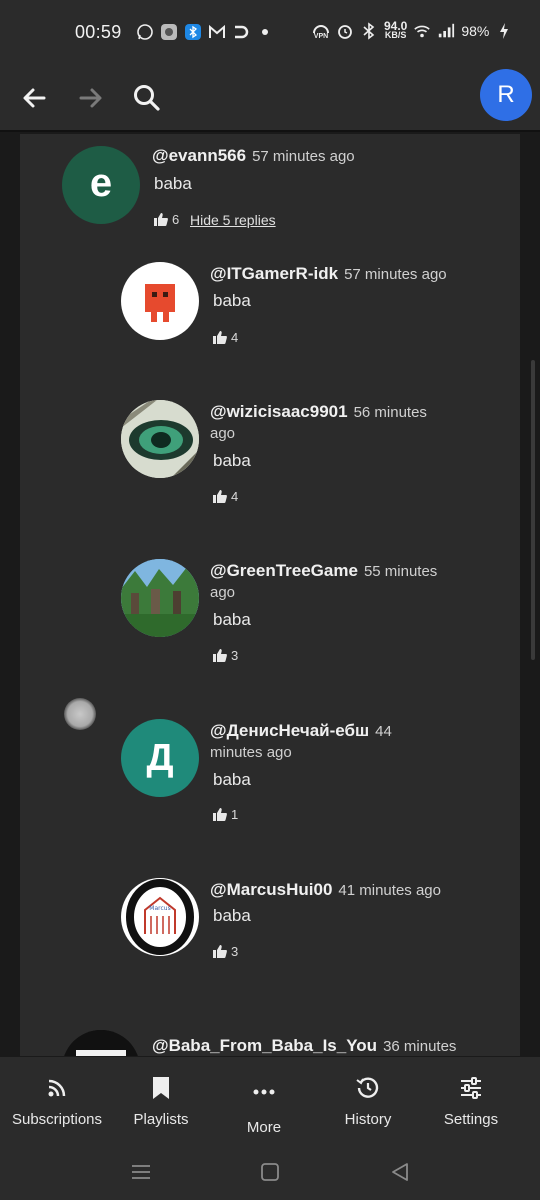  Describe the element at coordinates (57, 1088) in the screenshot. I see `rss-icon` at that location.